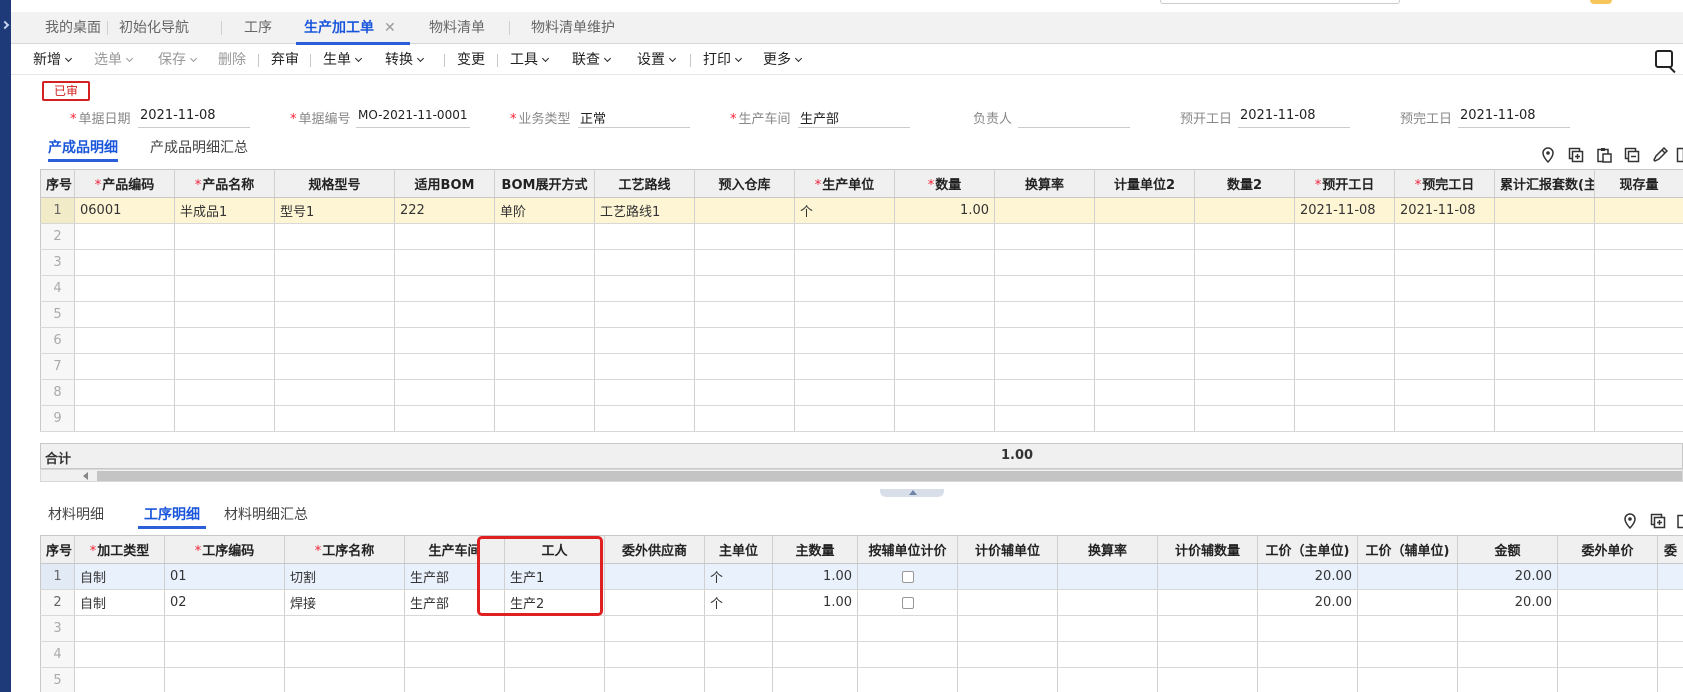  What do you see at coordinates (1638, 210) in the screenshot?
I see `cell-stock` at bounding box center [1638, 210].